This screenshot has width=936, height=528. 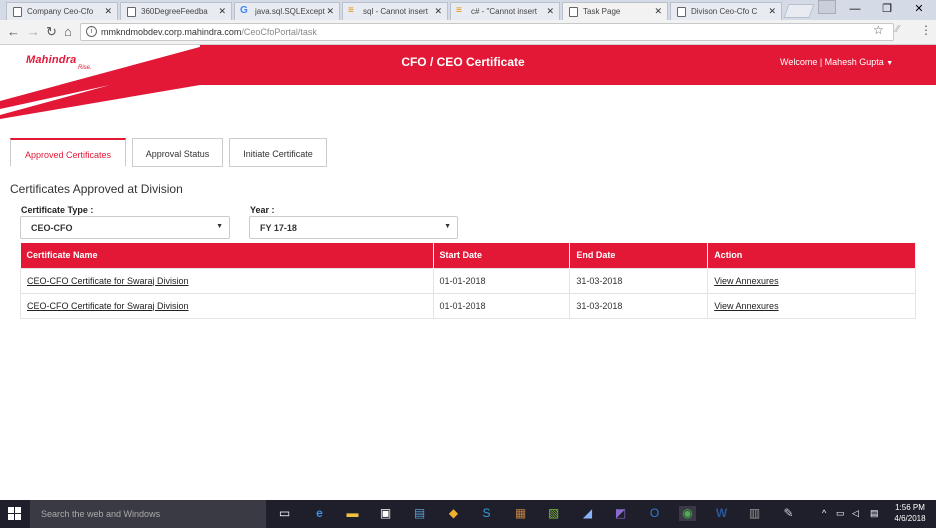 What do you see at coordinates (385, 513) in the screenshot?
I see `store-icon: ▣` at bounding box center [385, 513].